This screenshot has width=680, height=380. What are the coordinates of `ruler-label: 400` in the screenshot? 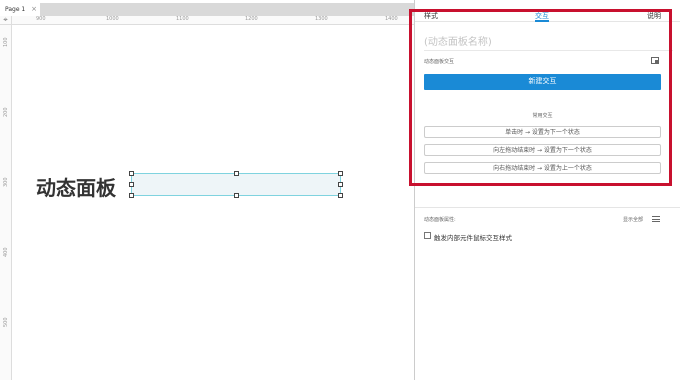 It's located at (6, 252).